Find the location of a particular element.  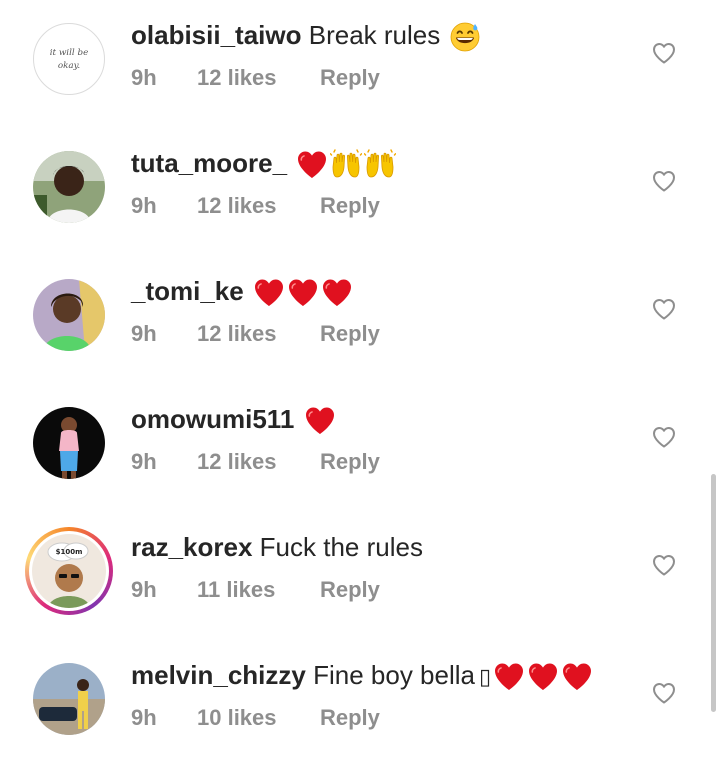

avatar-story-ring: $100m is located at coordinates (69, 571).